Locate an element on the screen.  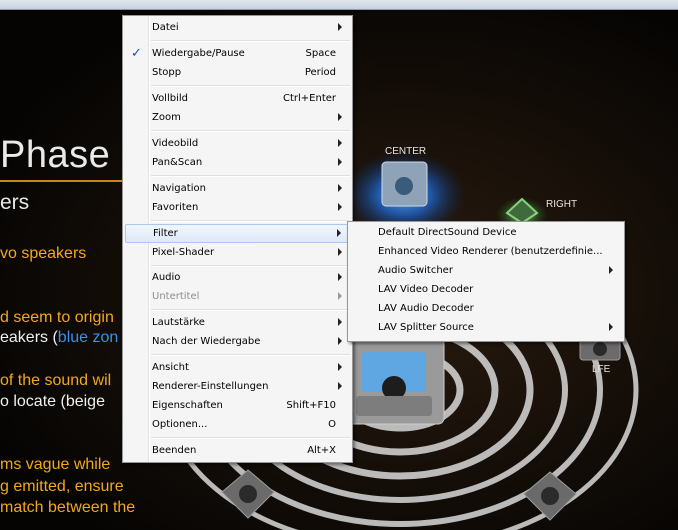
speaker-label-center: CENTER is located at coordinates (406, 151).